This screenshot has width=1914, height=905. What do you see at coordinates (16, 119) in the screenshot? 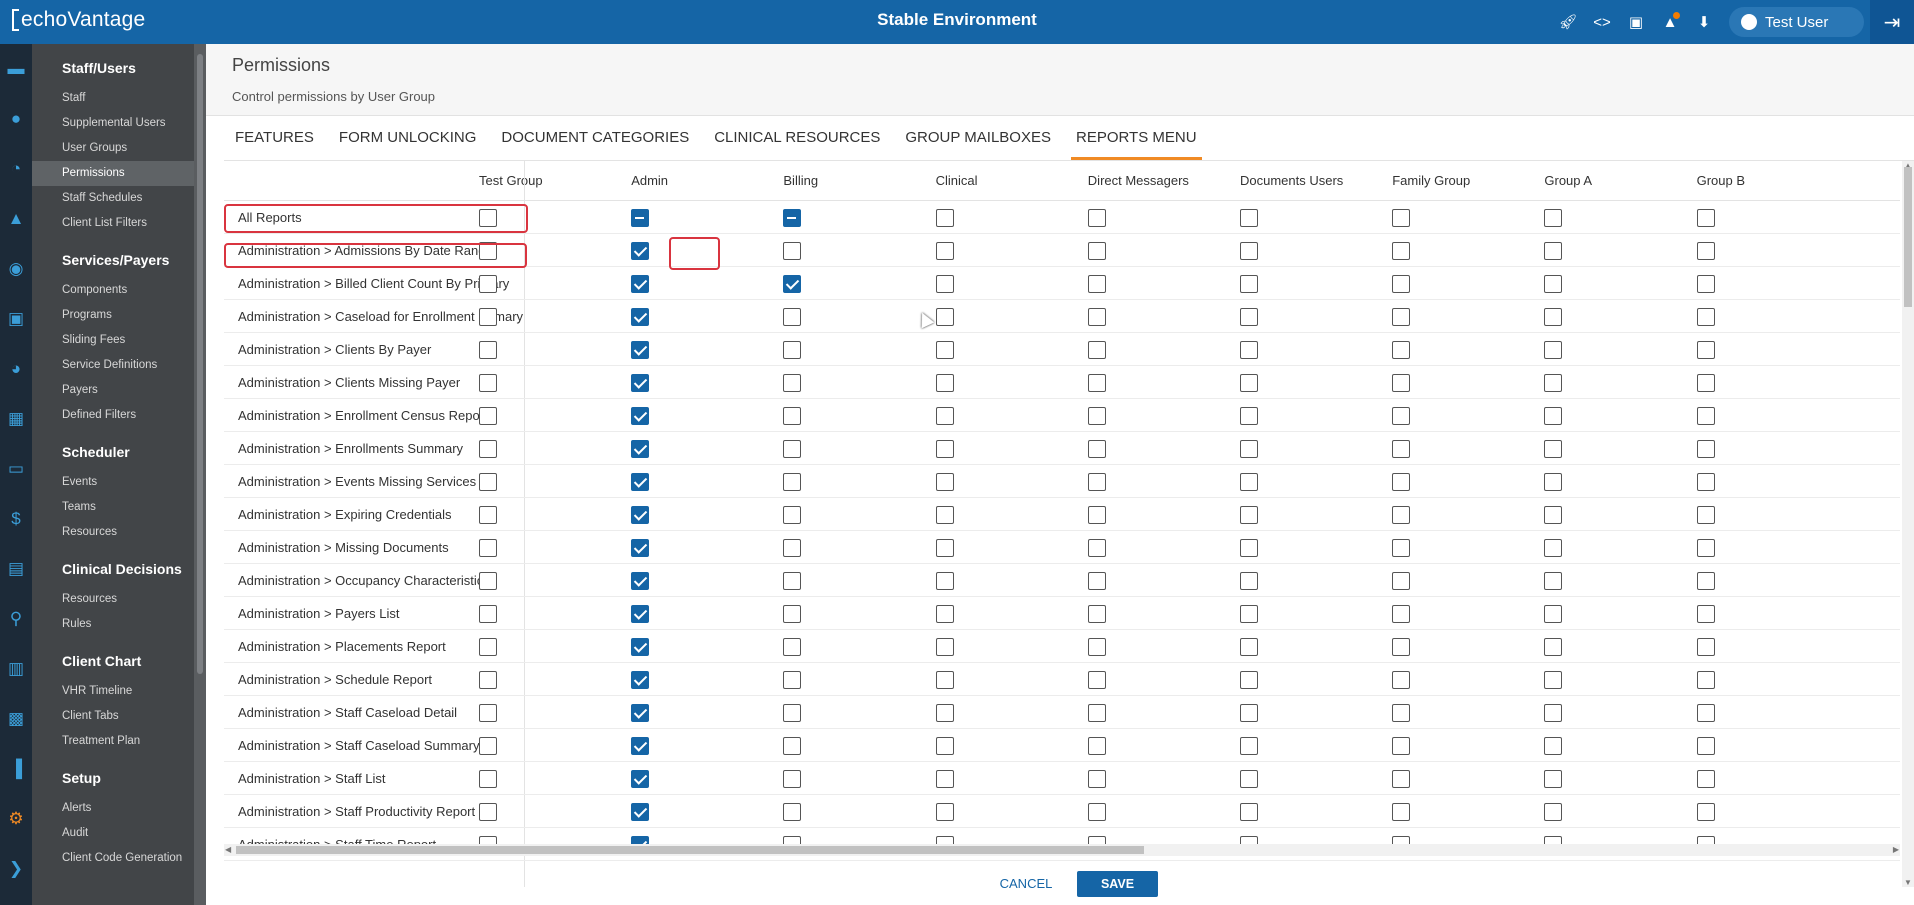
I see `people-icon: ●` at bounding box center [16, 119].